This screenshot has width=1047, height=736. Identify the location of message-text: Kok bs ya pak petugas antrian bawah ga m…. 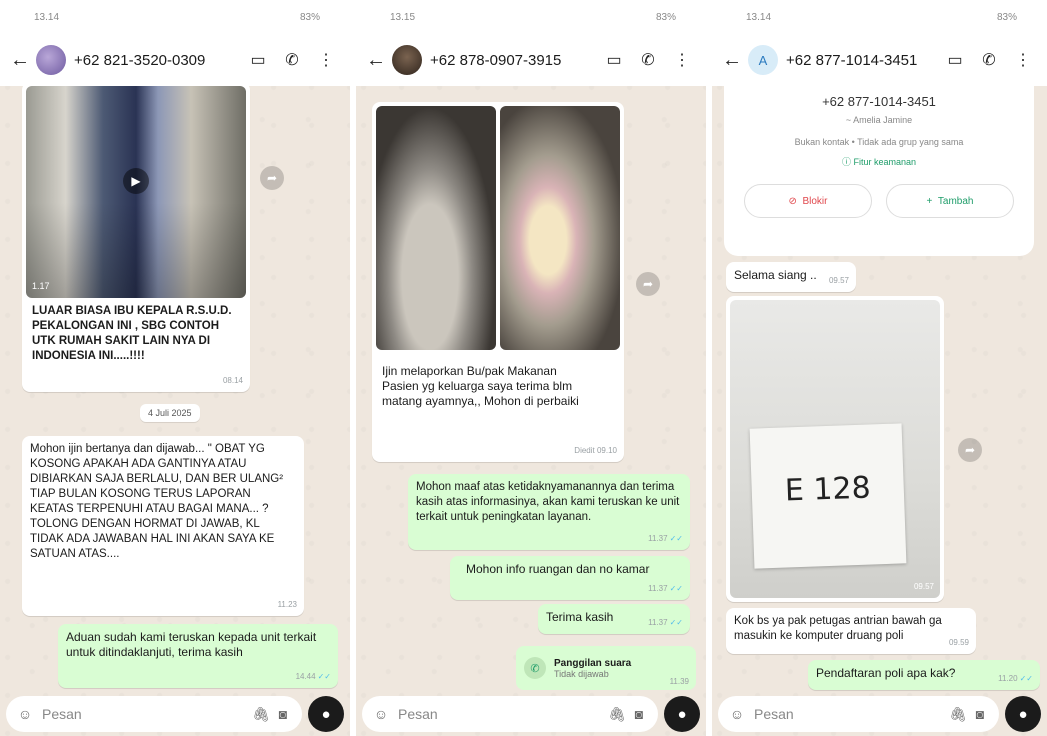
(838, 628).